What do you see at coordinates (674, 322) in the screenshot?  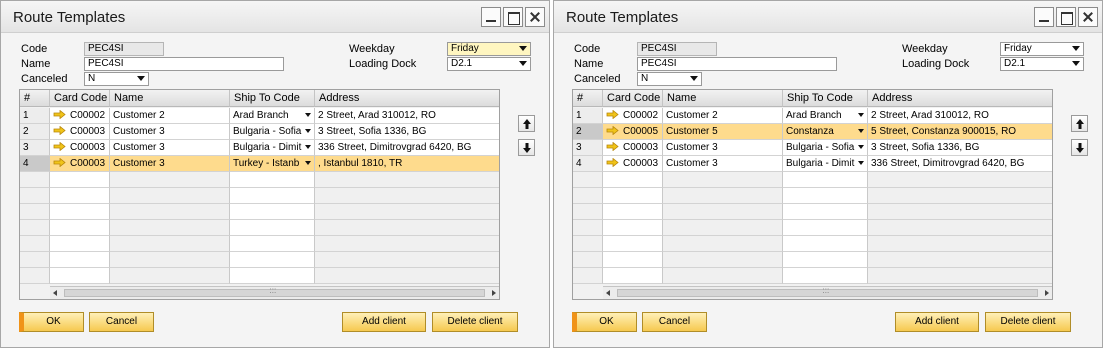 I see `cancel-button: Cancel` at bounding box center [674, 322].